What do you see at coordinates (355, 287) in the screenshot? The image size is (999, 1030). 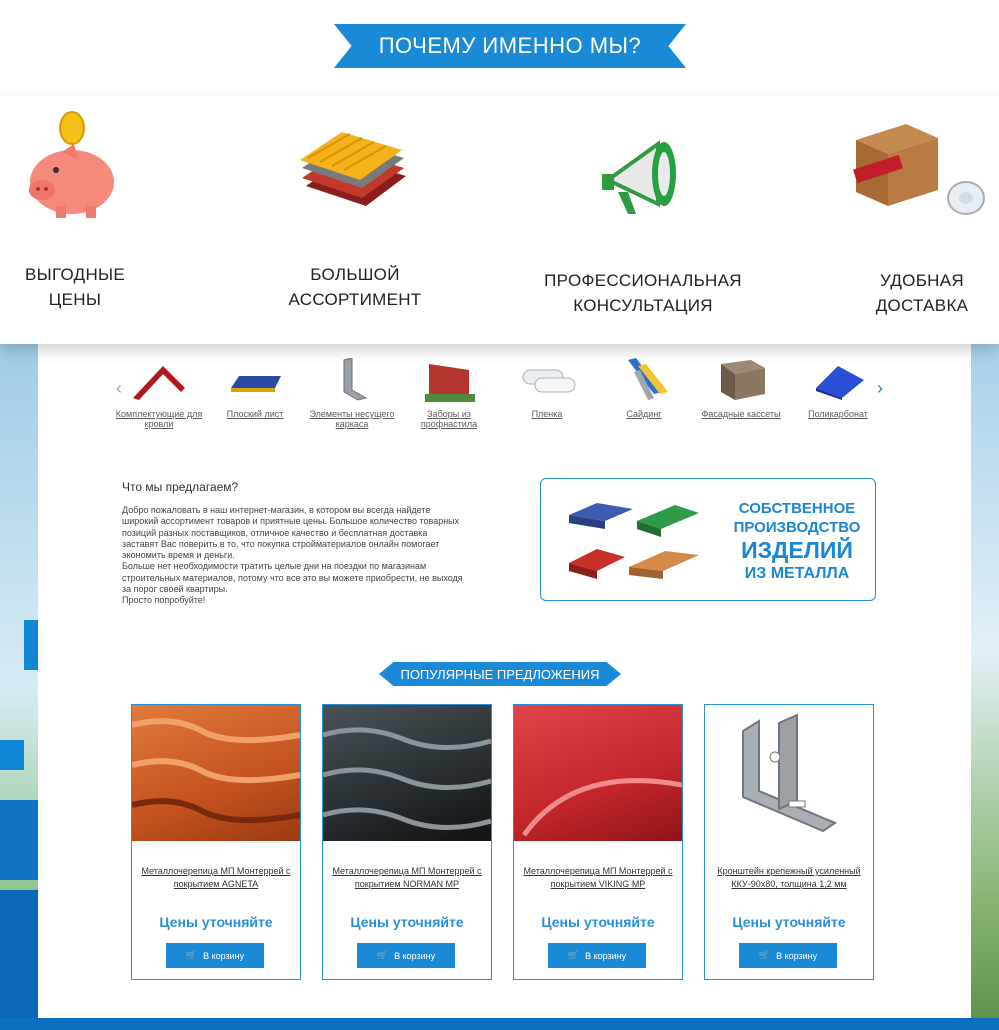 I see `advantage-assortment: БОЛЬШОЙ АССОРТИМЕНТ` at bounding box center [355, 287].